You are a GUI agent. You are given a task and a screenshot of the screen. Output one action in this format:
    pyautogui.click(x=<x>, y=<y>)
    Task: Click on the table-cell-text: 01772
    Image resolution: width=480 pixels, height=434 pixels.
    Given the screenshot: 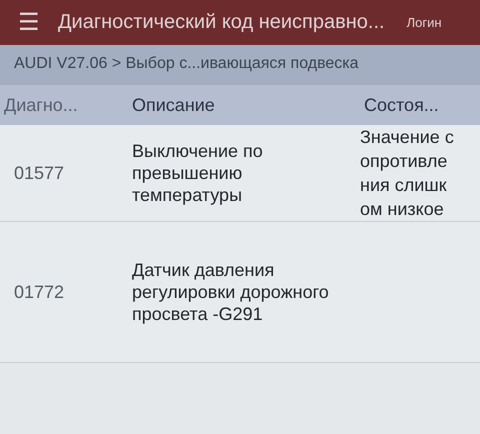 What is the action you would take?
    pyautogui.click(x=39, y=292)
    